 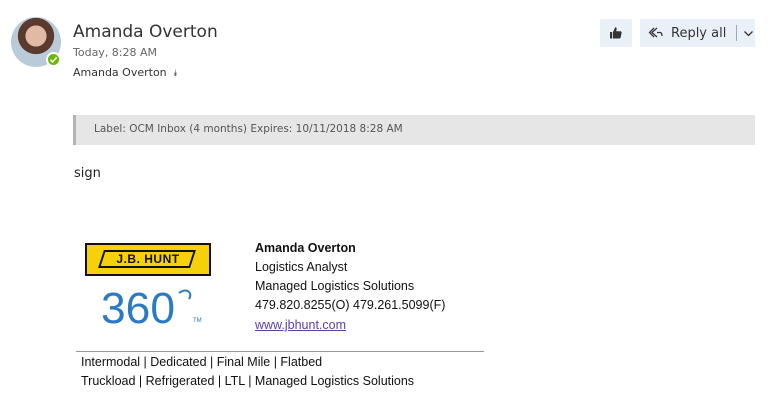 I want to click on signature-website-link: www.jbhunt.com, so click(x=300, y=325).